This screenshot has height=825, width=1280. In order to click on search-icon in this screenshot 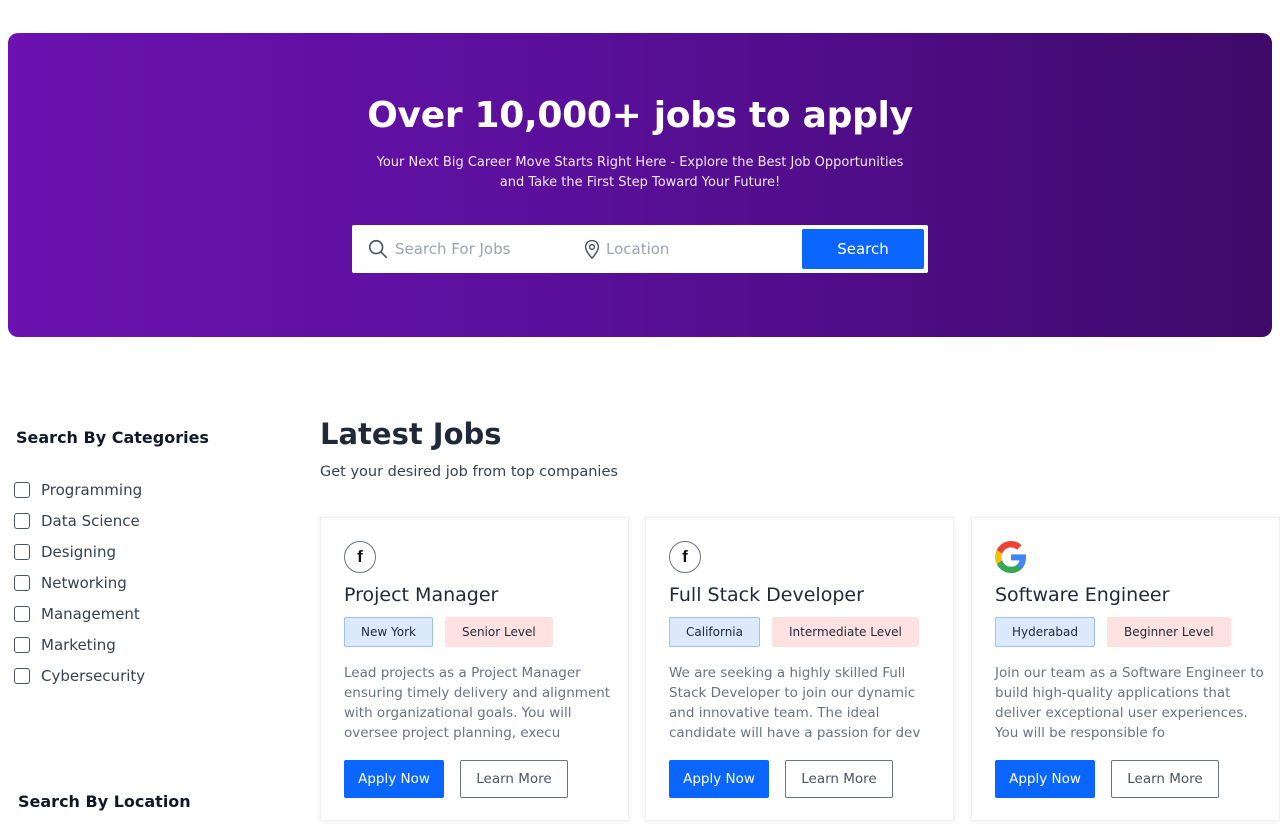, I will do `click(378, 249)`.